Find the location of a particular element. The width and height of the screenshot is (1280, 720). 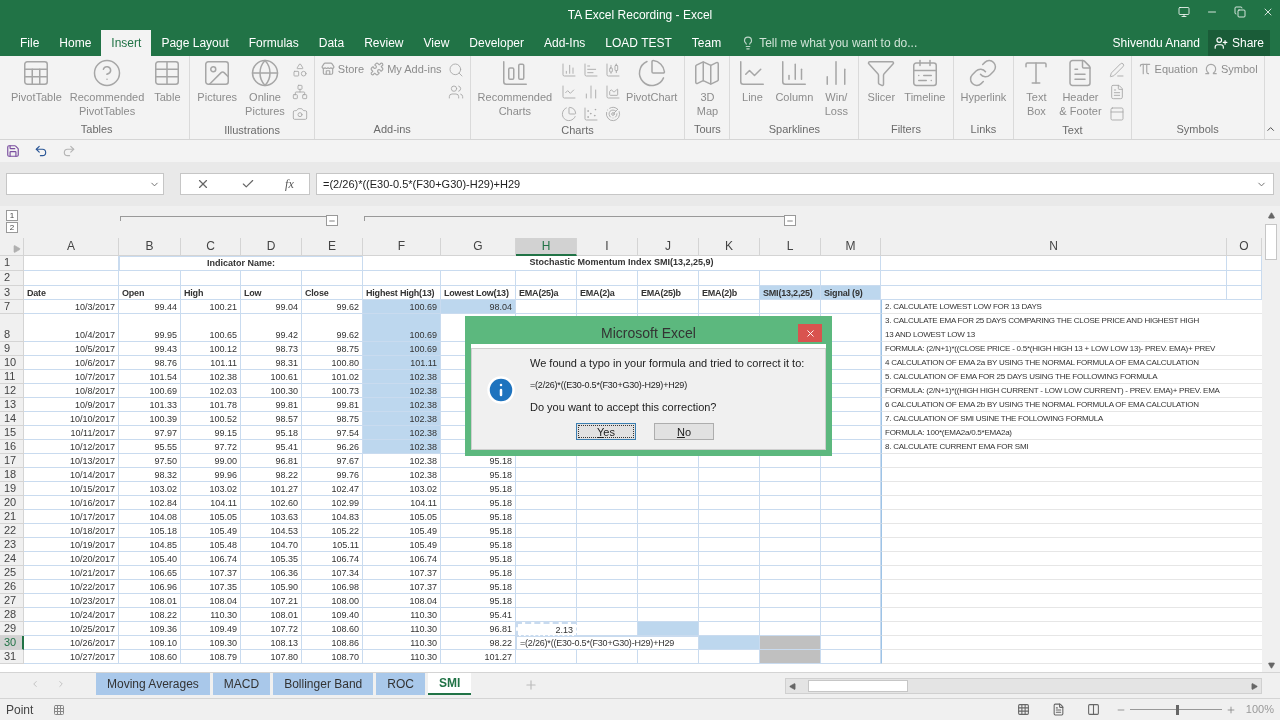

column-header: L is located at coordinates (790, 247).